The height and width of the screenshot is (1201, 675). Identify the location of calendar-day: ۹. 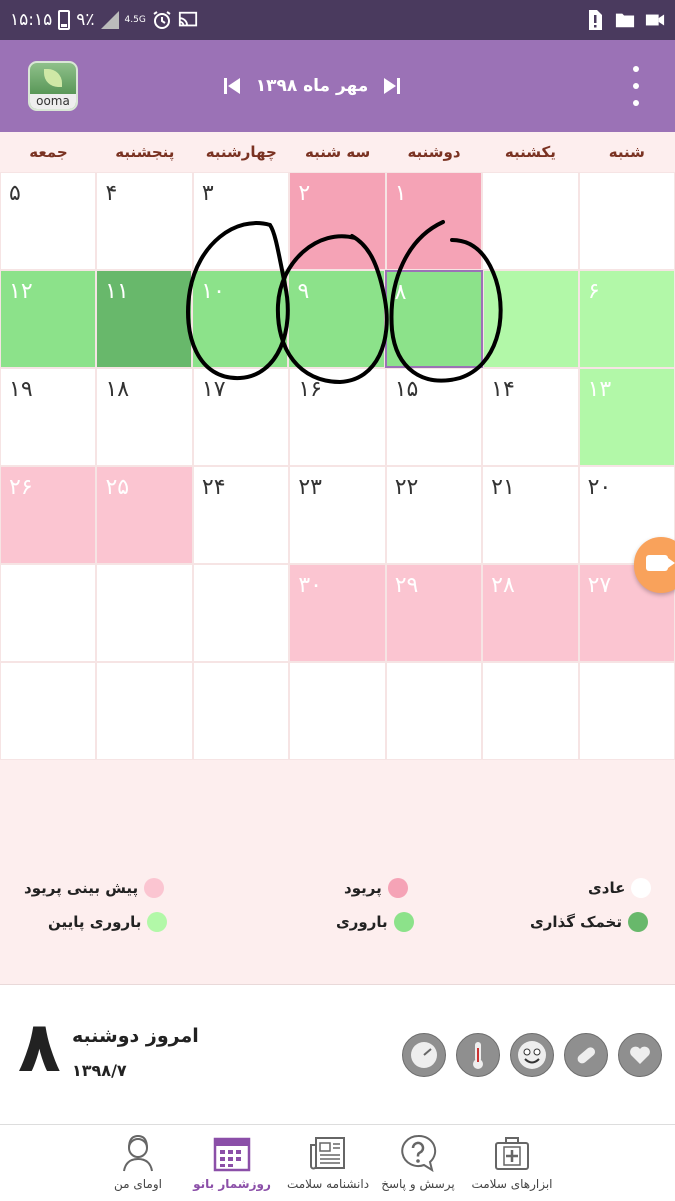
(336, 319).